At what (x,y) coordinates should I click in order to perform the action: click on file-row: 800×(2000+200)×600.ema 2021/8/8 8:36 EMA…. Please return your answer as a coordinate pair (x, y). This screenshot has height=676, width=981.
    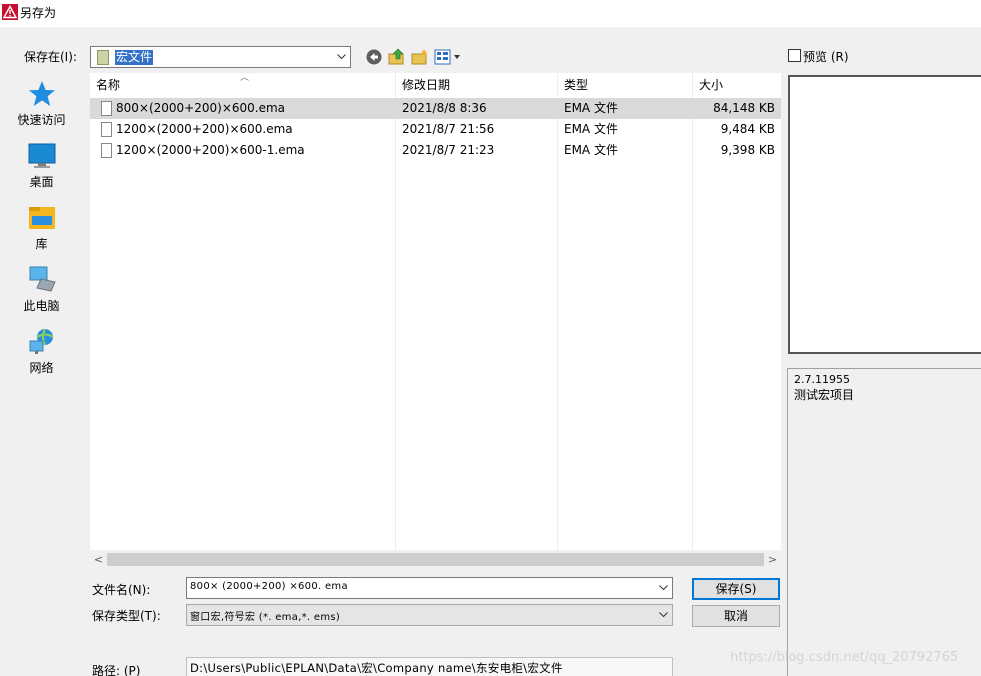
    Looking at the image, I should click on (435, 108).